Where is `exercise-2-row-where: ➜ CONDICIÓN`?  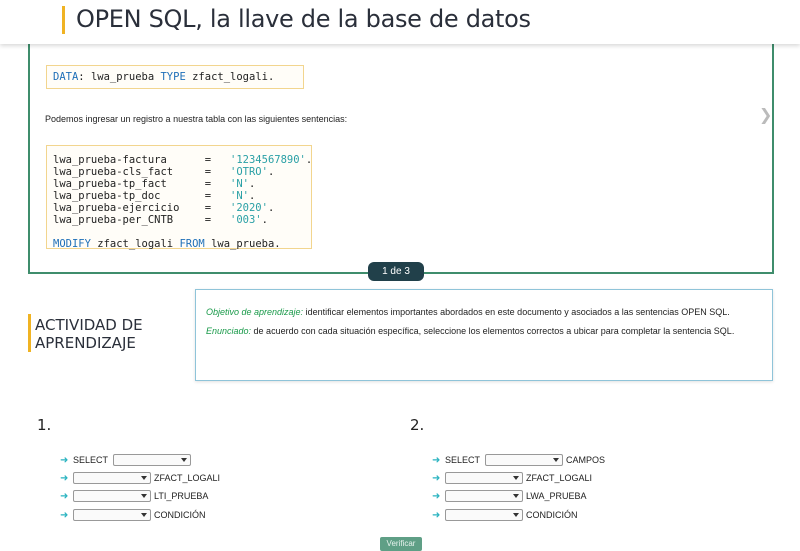
exercise-2-row-where: ➜ CONDICIÓN is located at coordinates (505, 515).